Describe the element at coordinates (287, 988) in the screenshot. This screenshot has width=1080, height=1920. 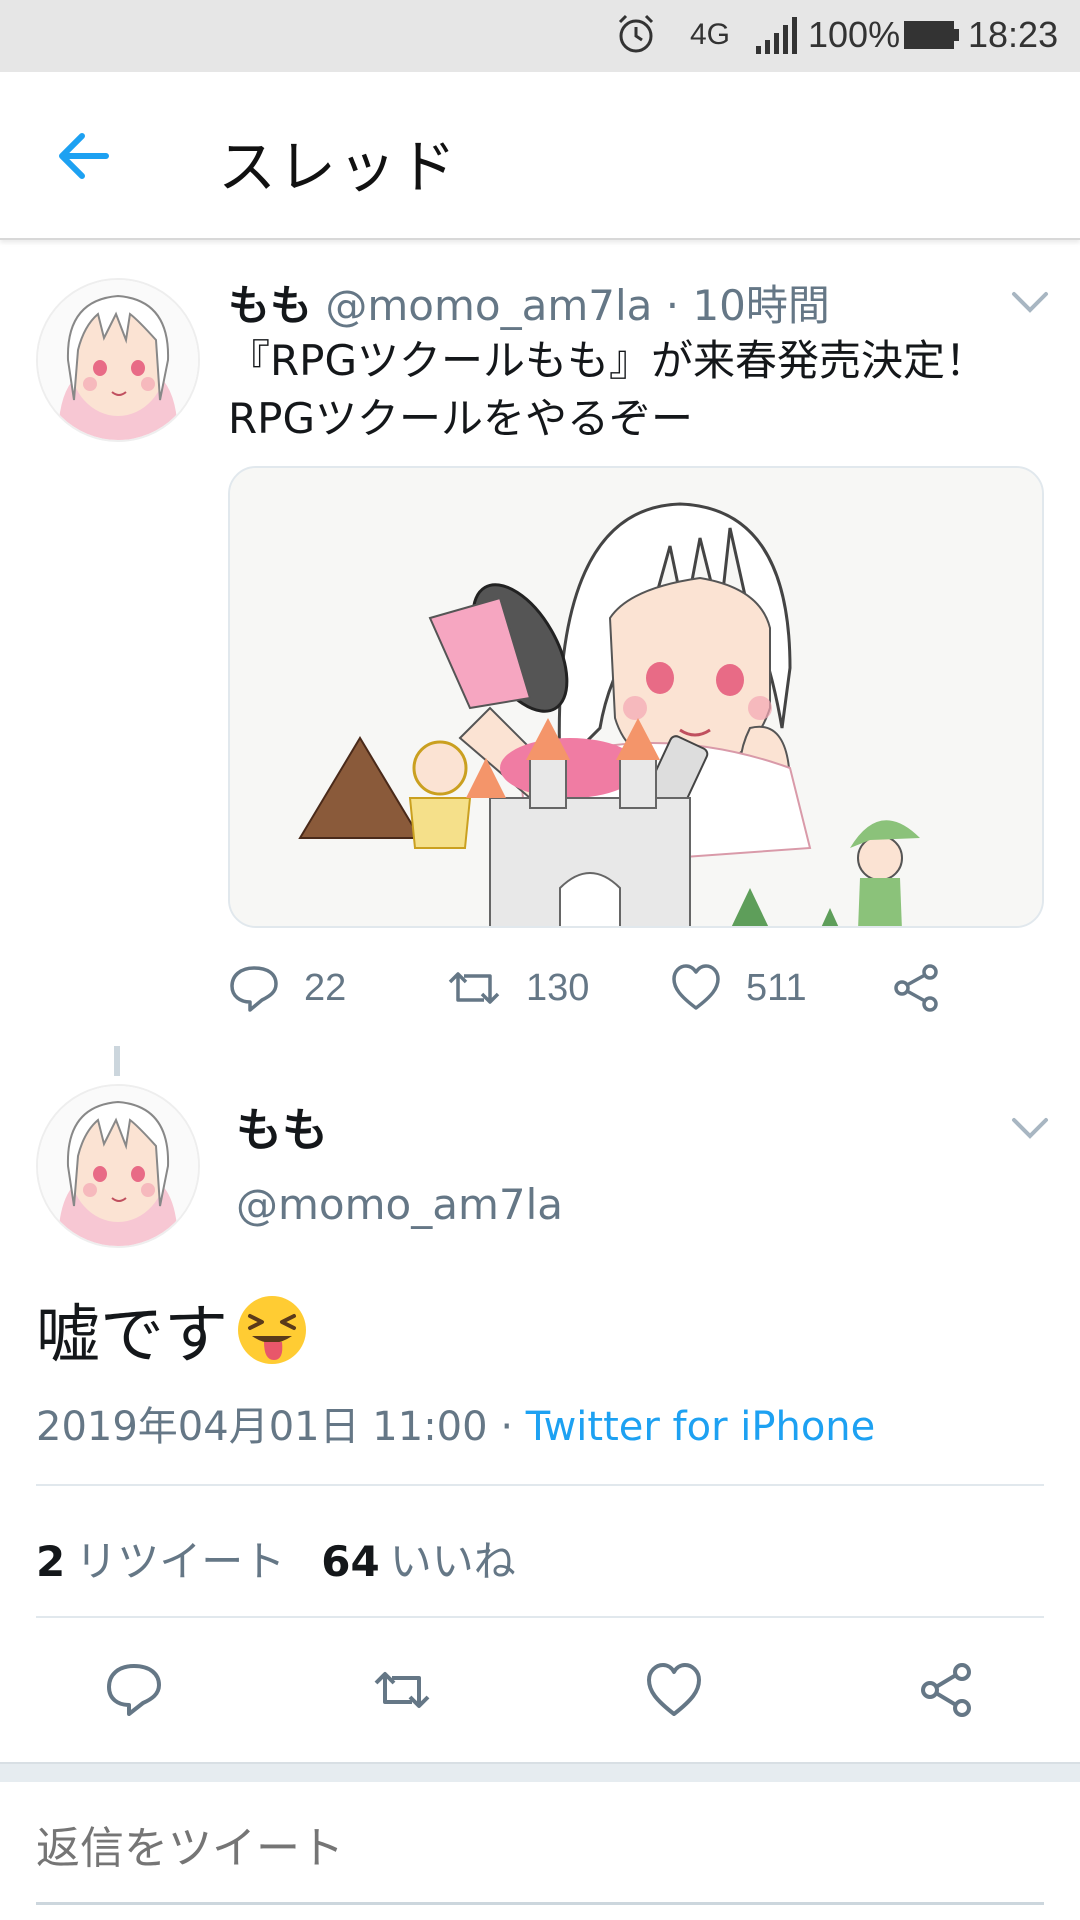
I see `reply-action: 22` at that location.